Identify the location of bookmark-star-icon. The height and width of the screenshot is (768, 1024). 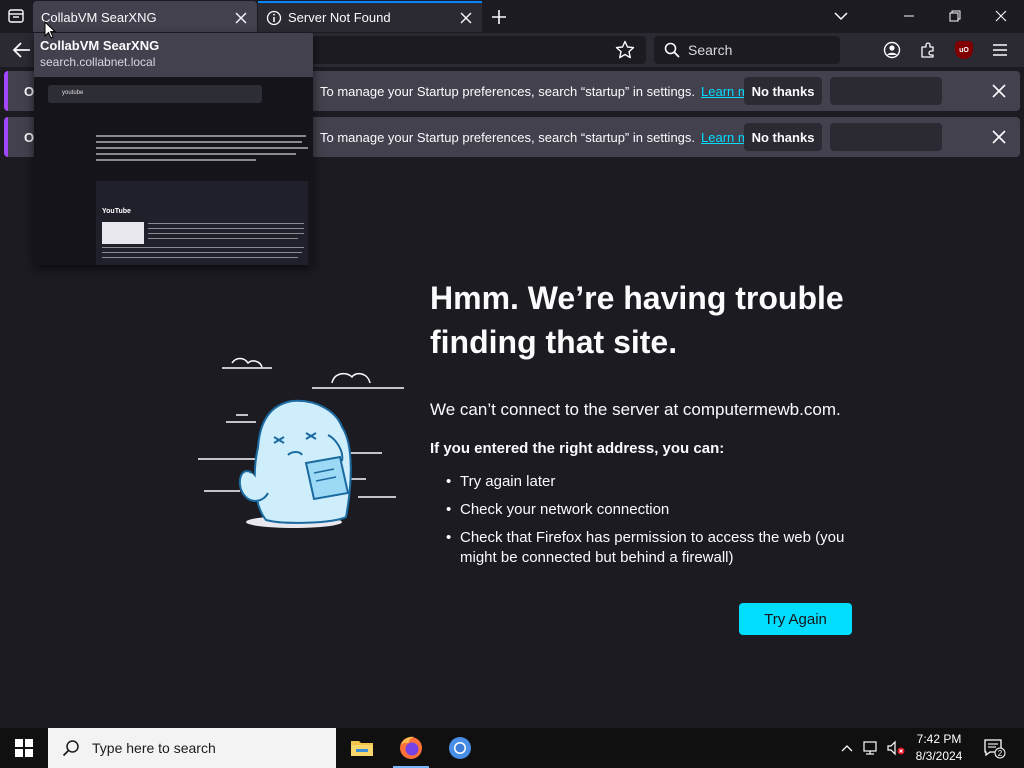
(625, 52).